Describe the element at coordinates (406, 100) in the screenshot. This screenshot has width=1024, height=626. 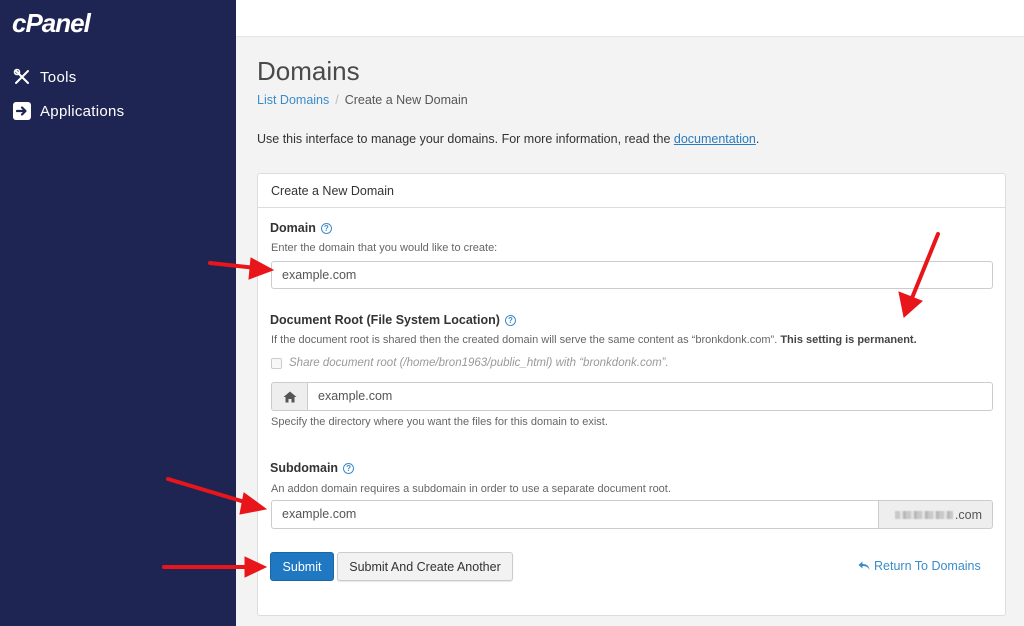
I see `breadcrumb-current: Create a New Domain` at that location.